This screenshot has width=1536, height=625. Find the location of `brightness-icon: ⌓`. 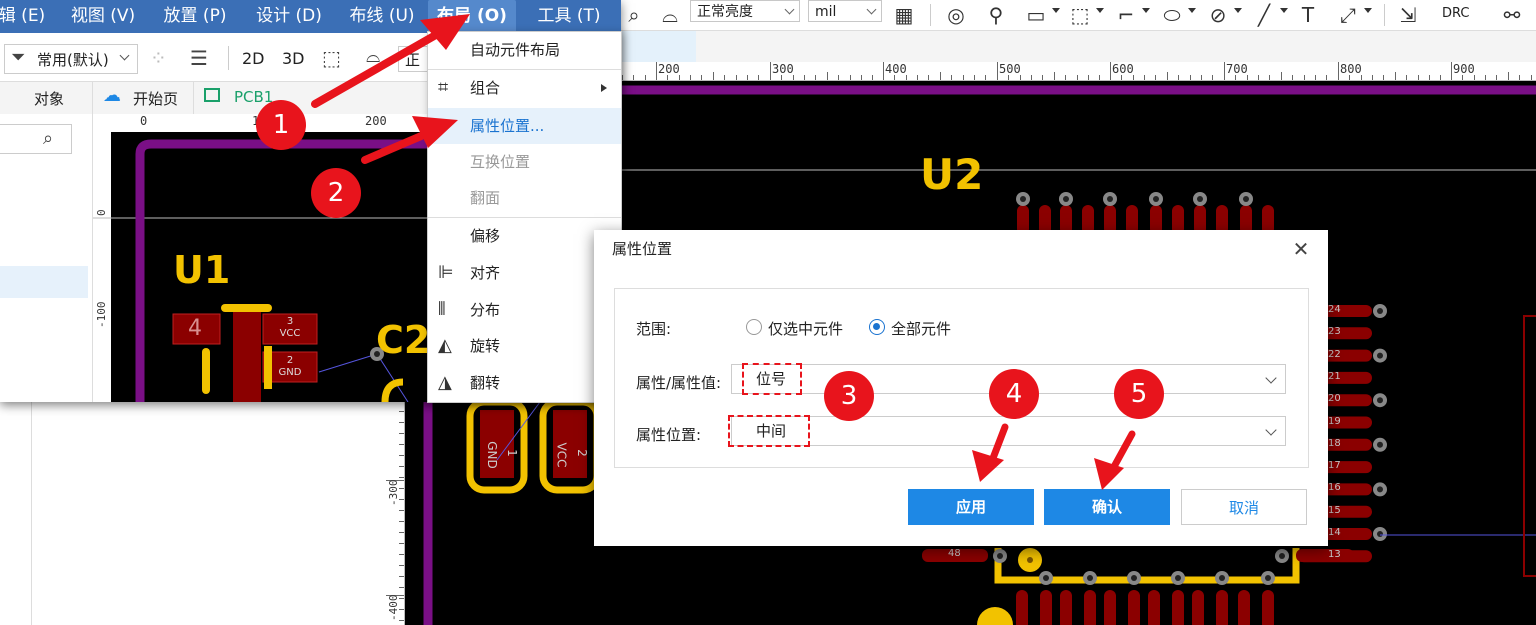

brightness-icon: ⌓ is located at coordinates (670, 15).